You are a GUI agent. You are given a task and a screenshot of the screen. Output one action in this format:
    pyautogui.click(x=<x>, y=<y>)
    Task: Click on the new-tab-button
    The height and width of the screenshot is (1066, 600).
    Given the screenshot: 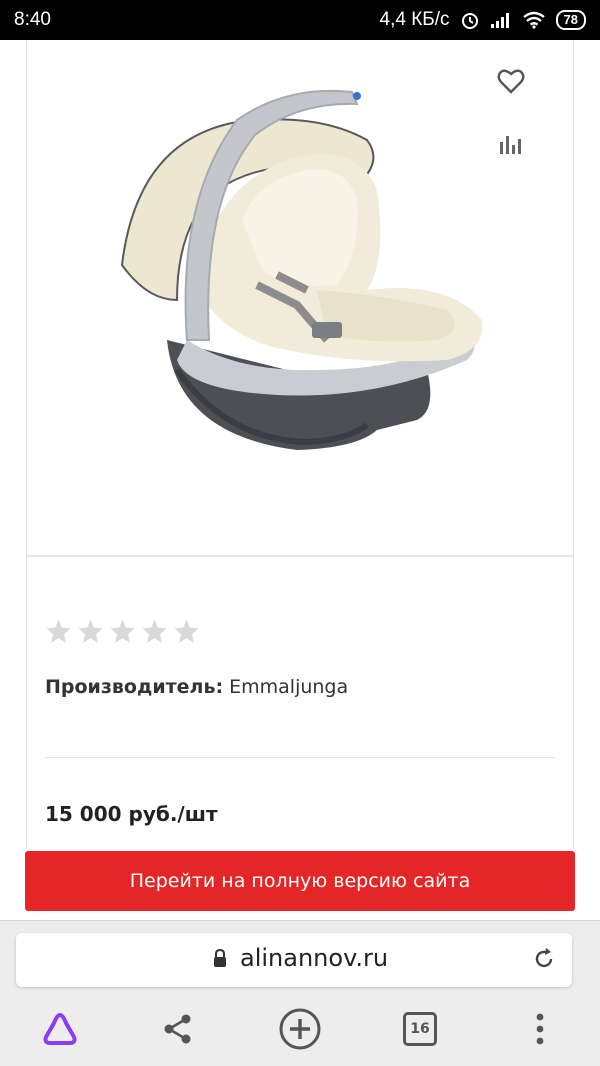 What is the action you would take?
    pyautogui.click(x=300, y=1029)
    